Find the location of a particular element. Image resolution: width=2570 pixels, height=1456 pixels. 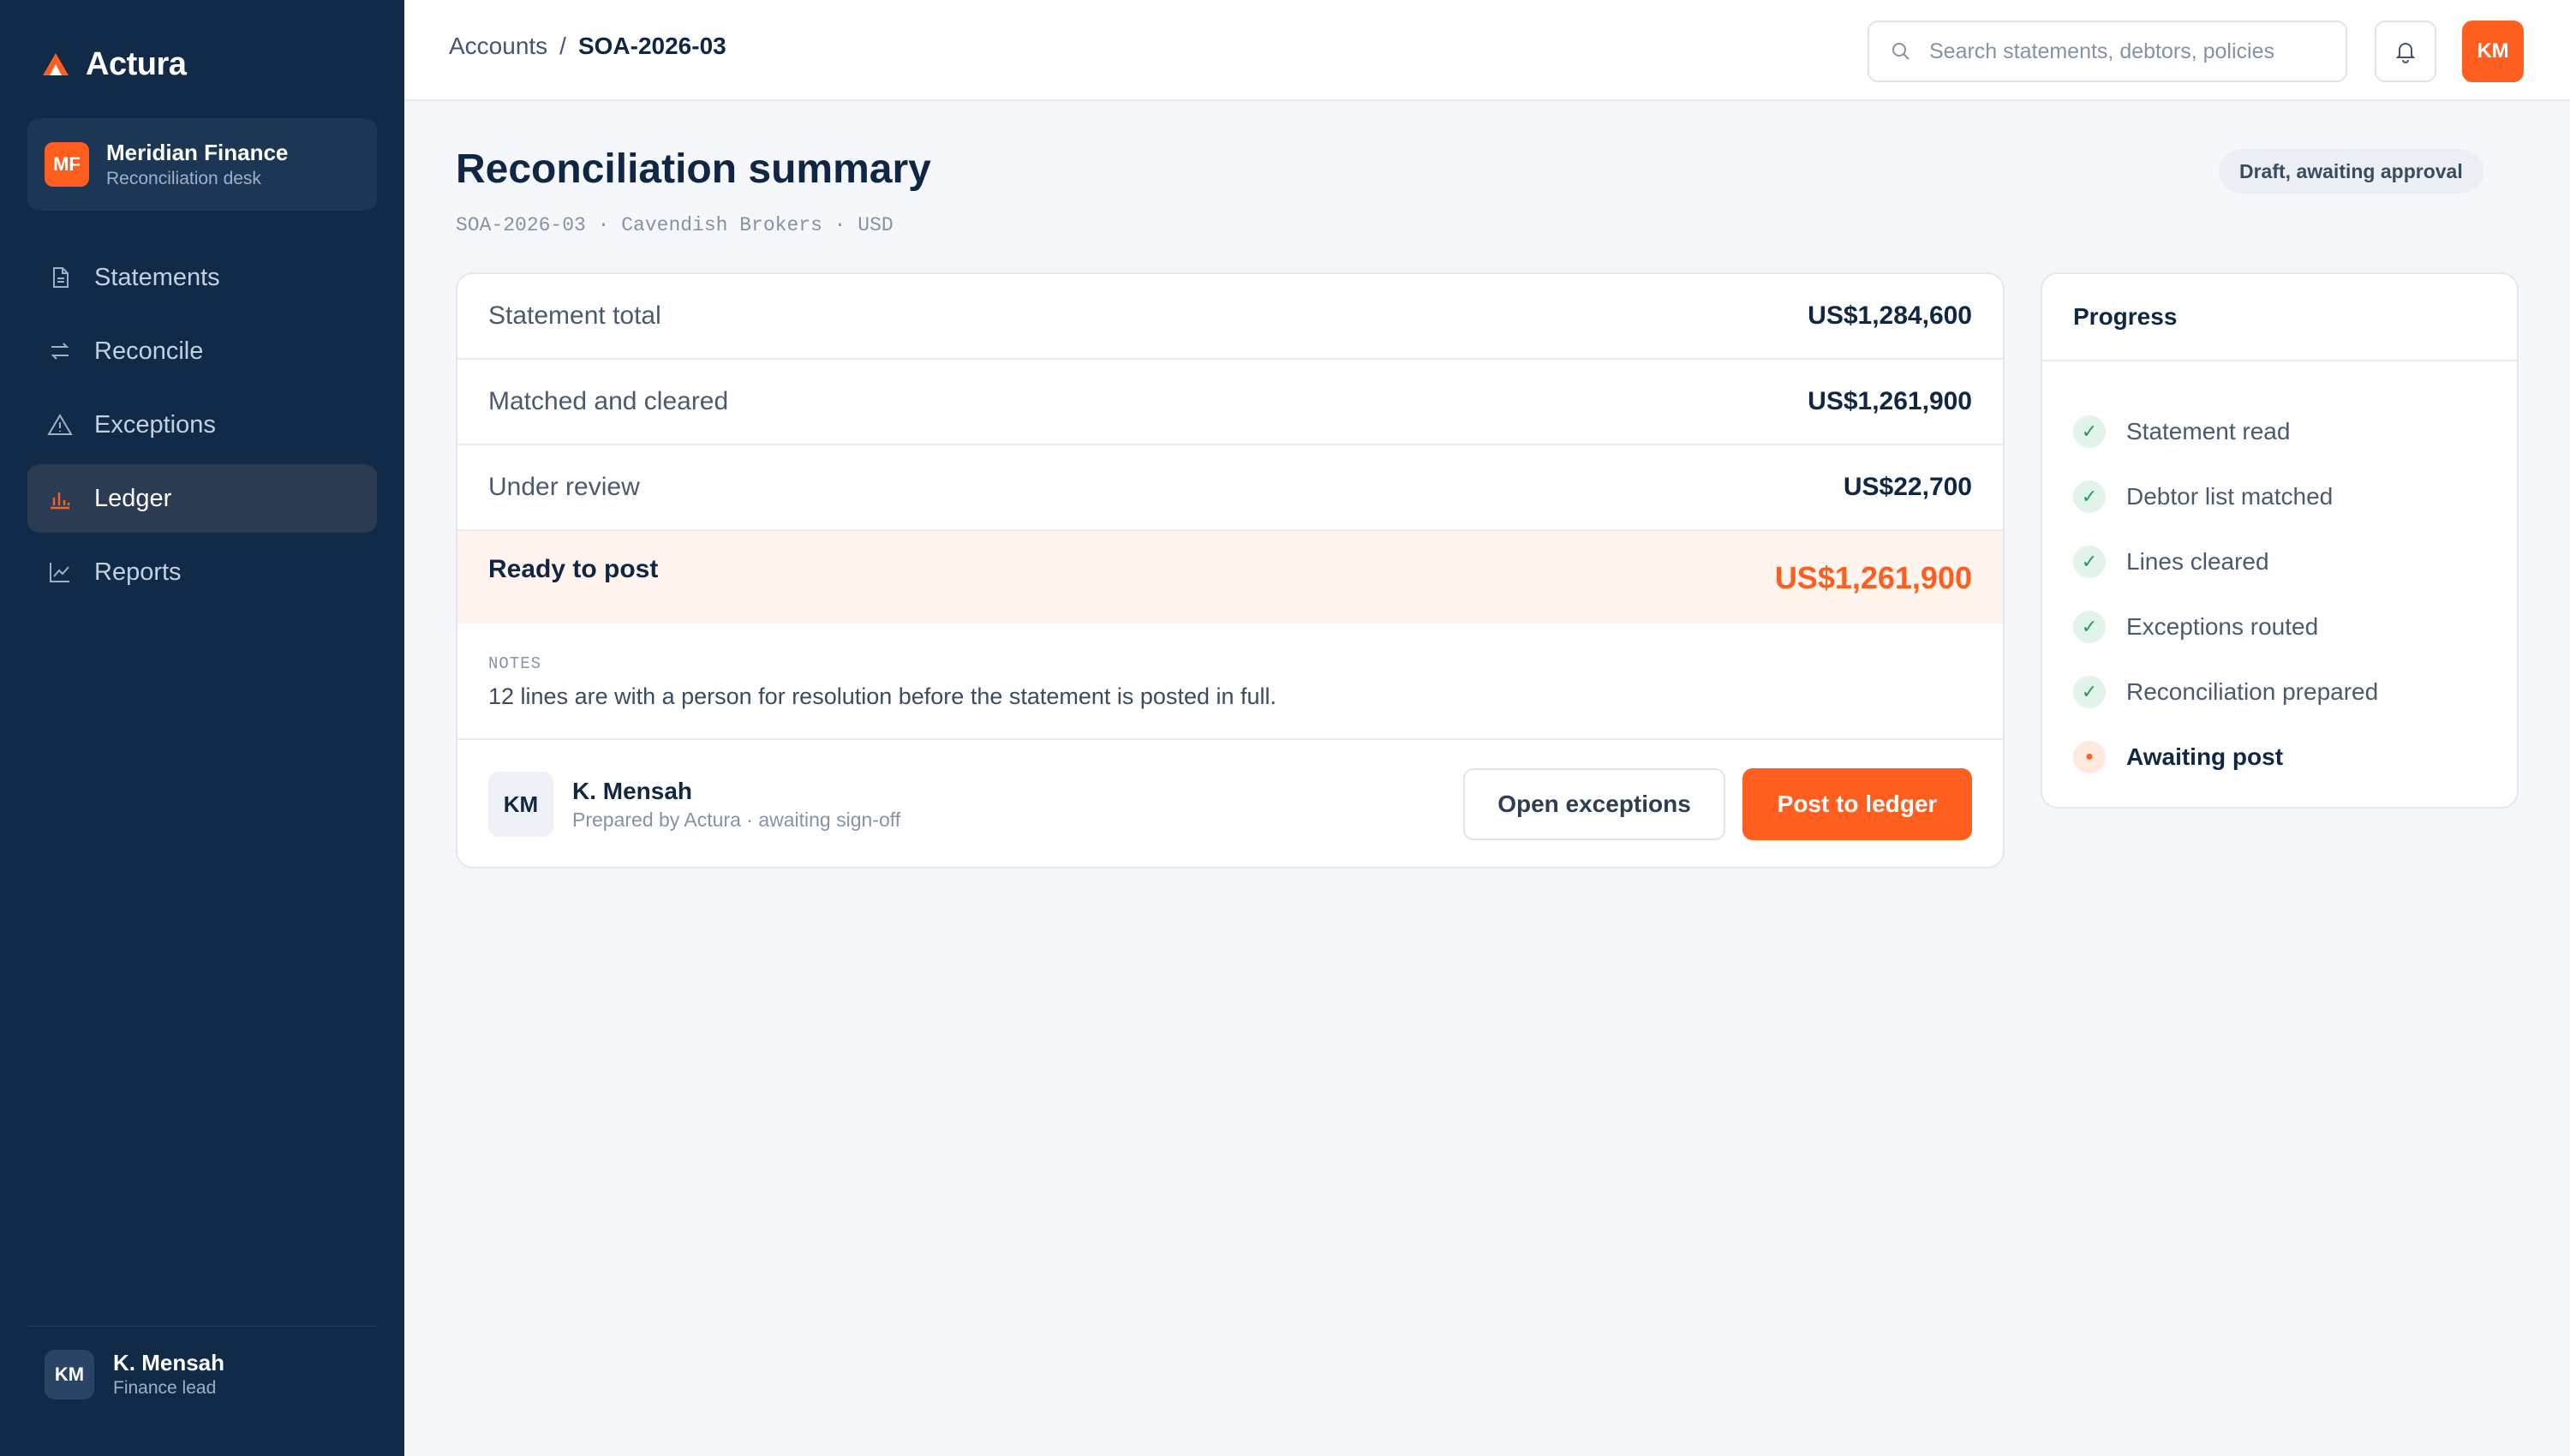

row-label: Under review is located at coordinates (564, 487).